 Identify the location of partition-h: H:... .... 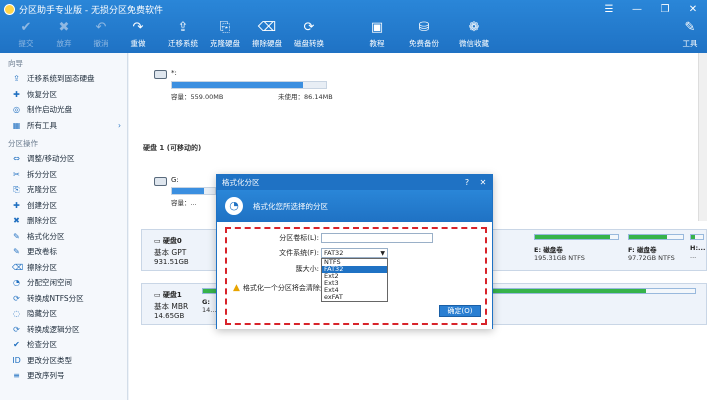
(697, 251).